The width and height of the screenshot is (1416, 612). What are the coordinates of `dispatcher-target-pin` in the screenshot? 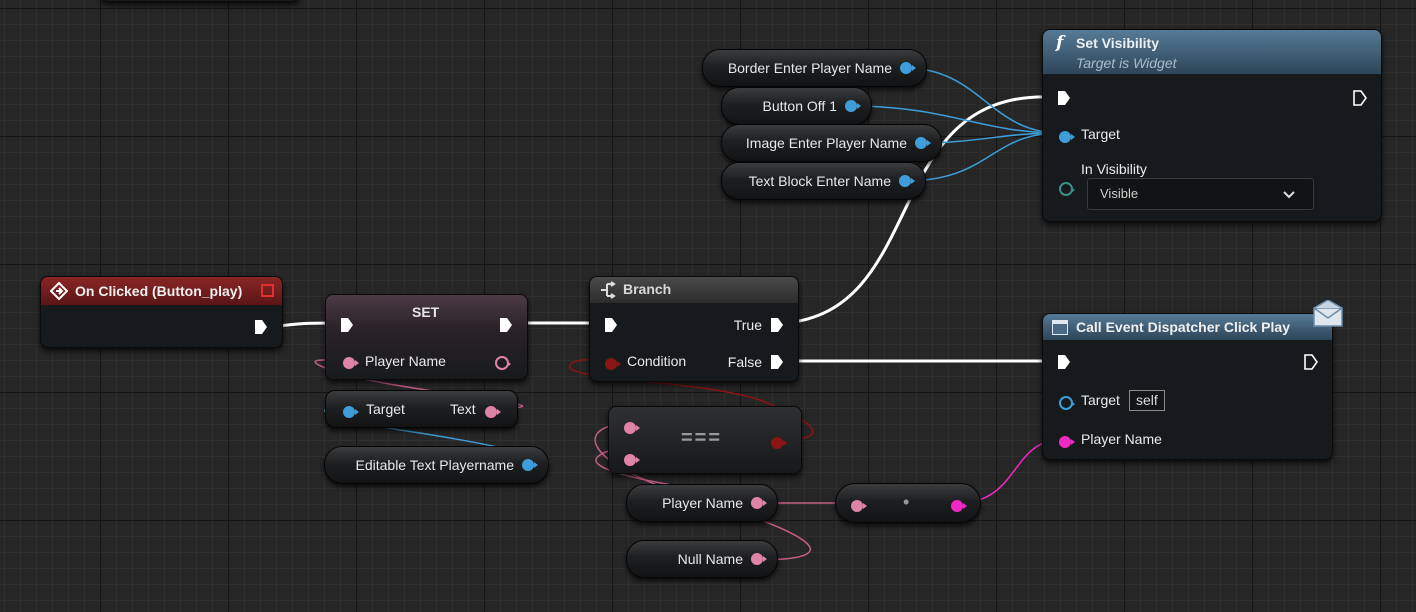 It's located at (1067, 403).